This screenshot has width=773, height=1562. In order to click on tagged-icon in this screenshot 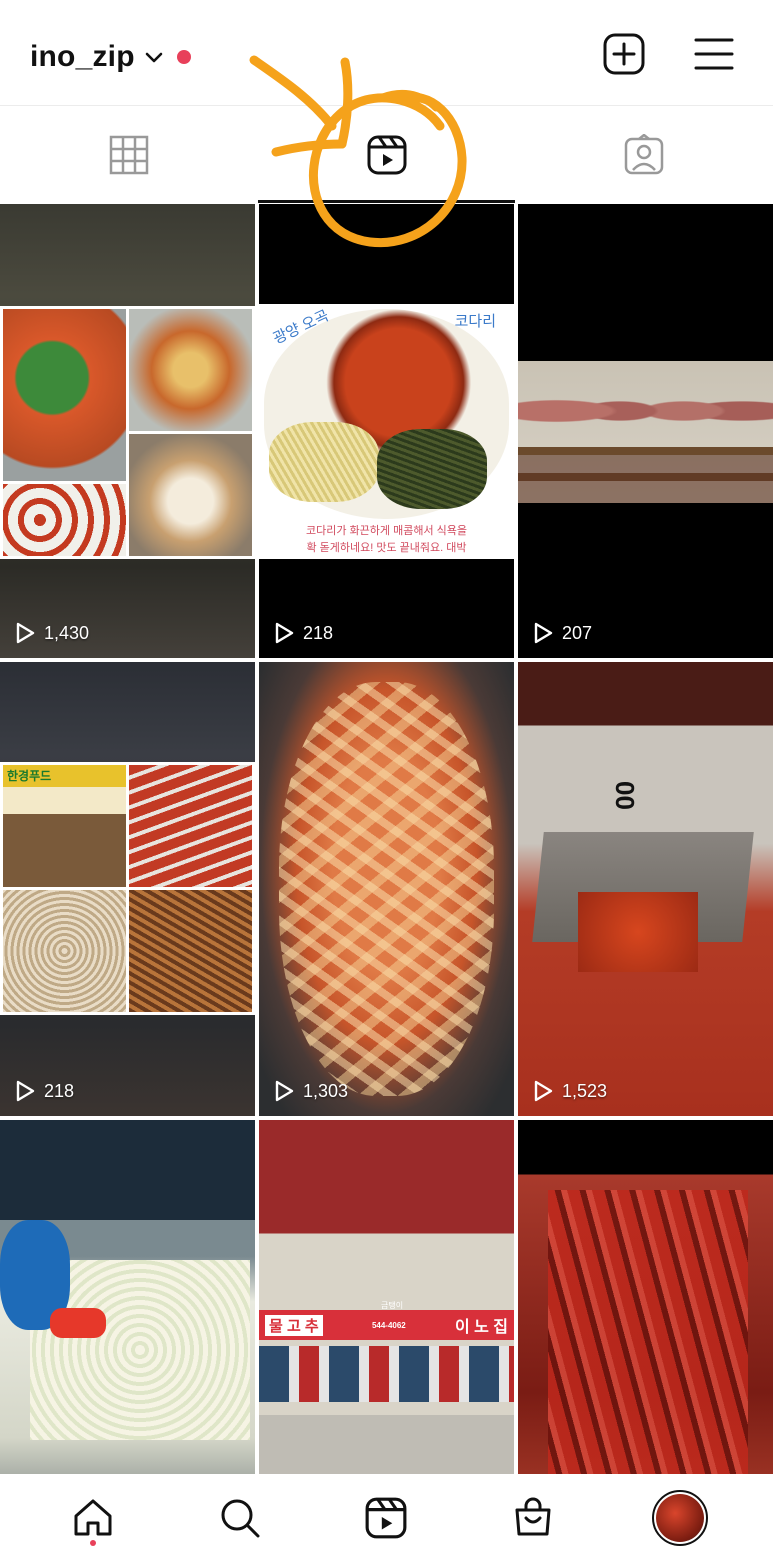, I will do `click(644, 154)`.